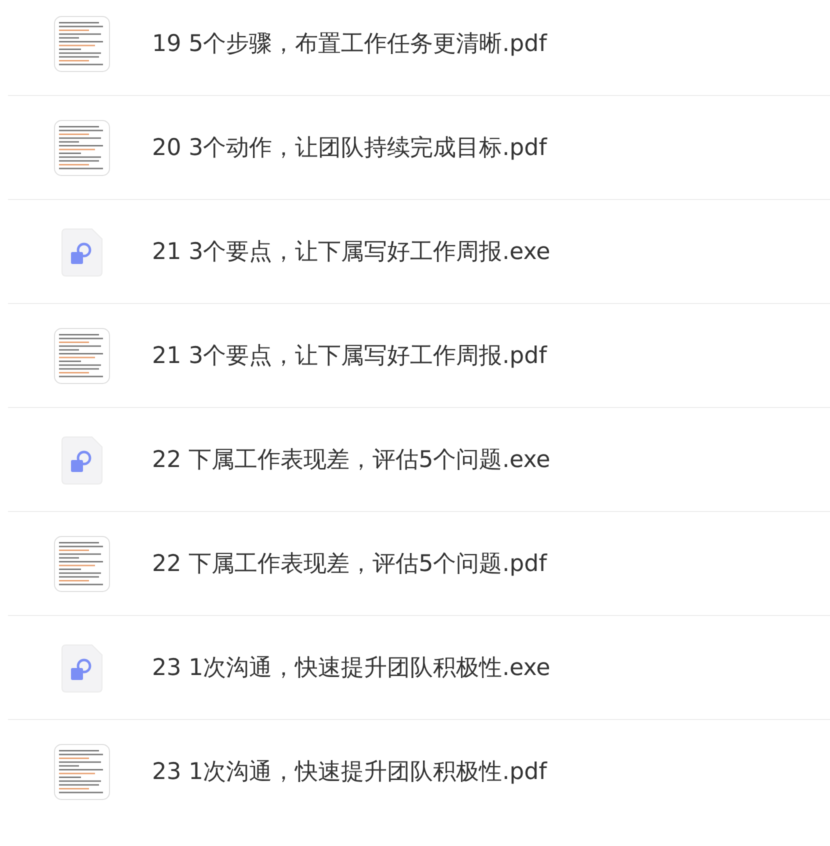 This screenshot has height=846, width=830. What do you see at coordinates (349, 43) in the screenshot?
I see `file-name: 19 5个步骤，布置工作任务更清晰.pdf` at bounding box center [349, 43].